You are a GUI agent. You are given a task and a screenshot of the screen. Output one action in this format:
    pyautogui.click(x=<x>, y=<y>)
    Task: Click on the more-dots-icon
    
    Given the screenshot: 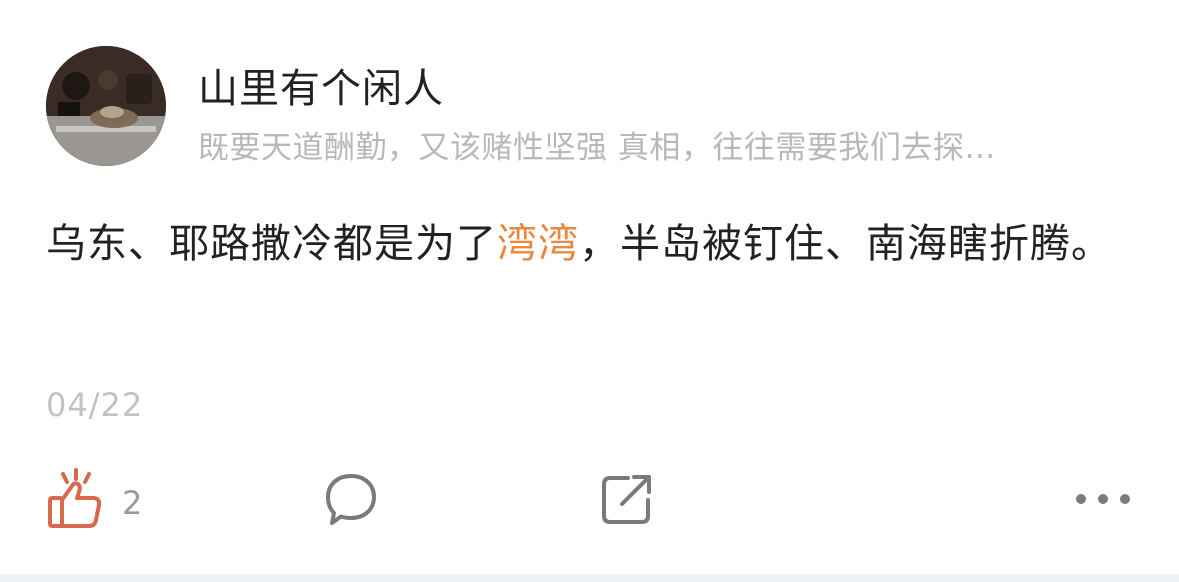 What is the action you would take?
    pyautogui.click(x=1103, y=499)
    